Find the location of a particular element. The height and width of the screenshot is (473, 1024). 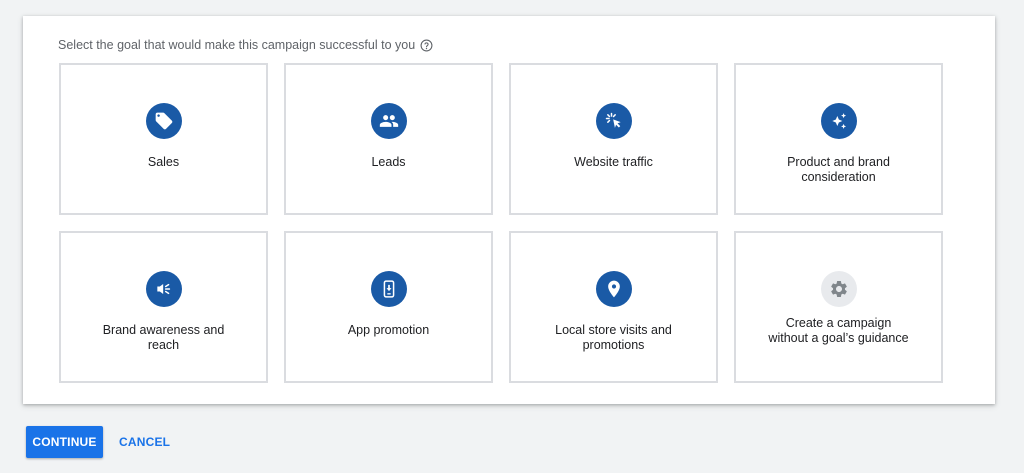

goal-card-brand-awareness-reach: Brand awareness and reach is located at coordinates (163, 307).